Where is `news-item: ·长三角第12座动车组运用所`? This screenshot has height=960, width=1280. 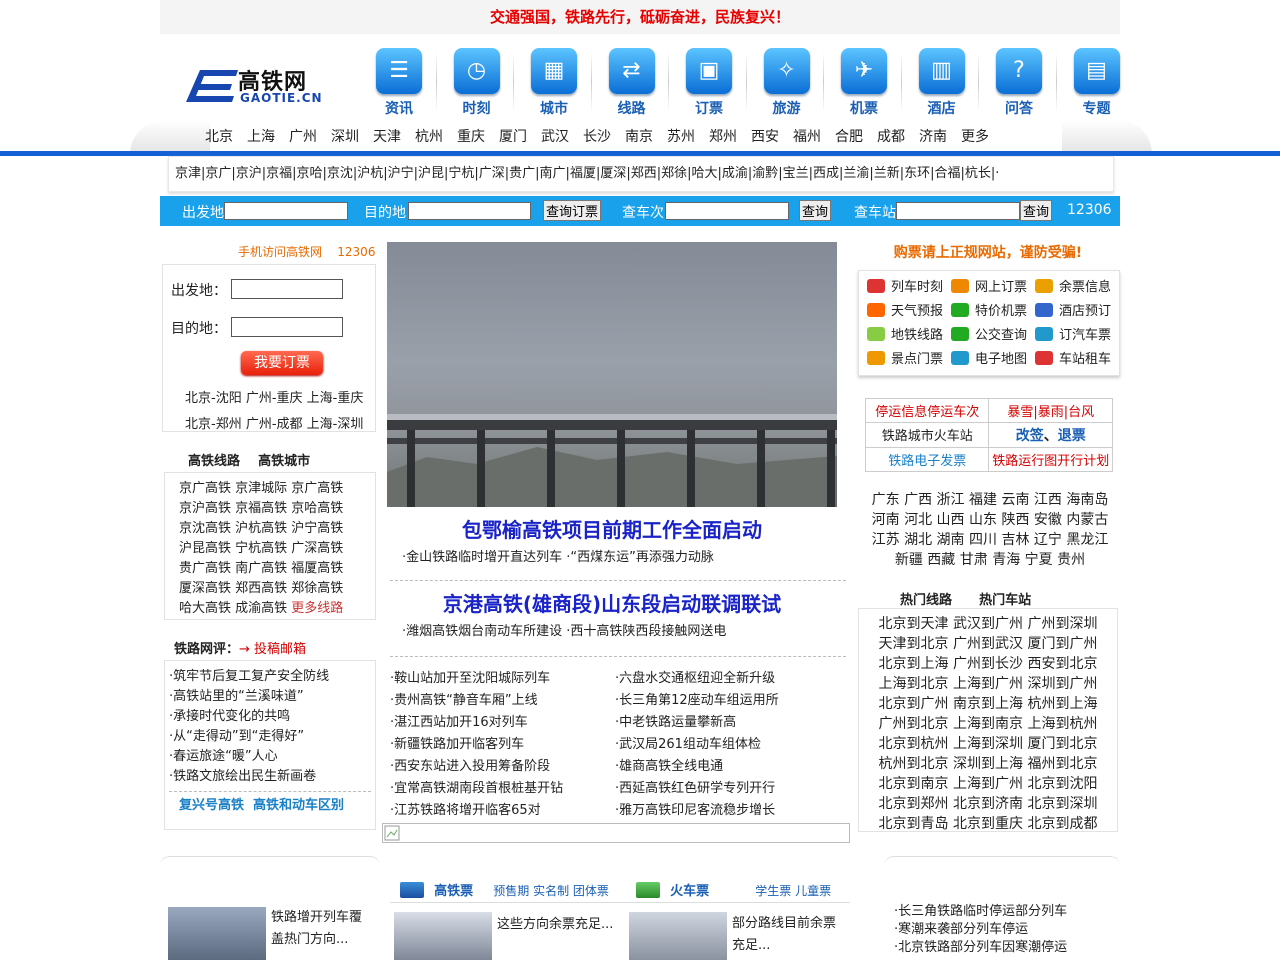 news-item: ·长三角第12座动车组运用所 is located at coordinates (730, 701).